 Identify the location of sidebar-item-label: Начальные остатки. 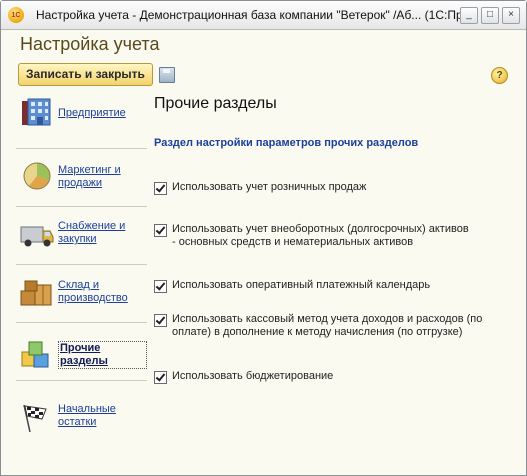
(102, 416).